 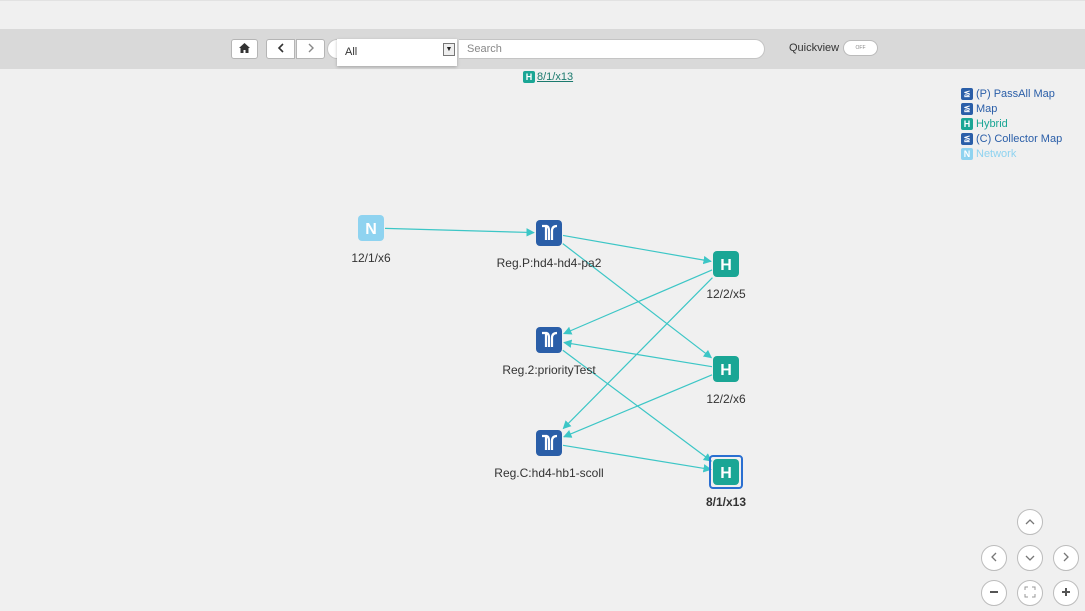 I want to click on node-hybrid: H 8/1/x13, so click(x=726, y=482).